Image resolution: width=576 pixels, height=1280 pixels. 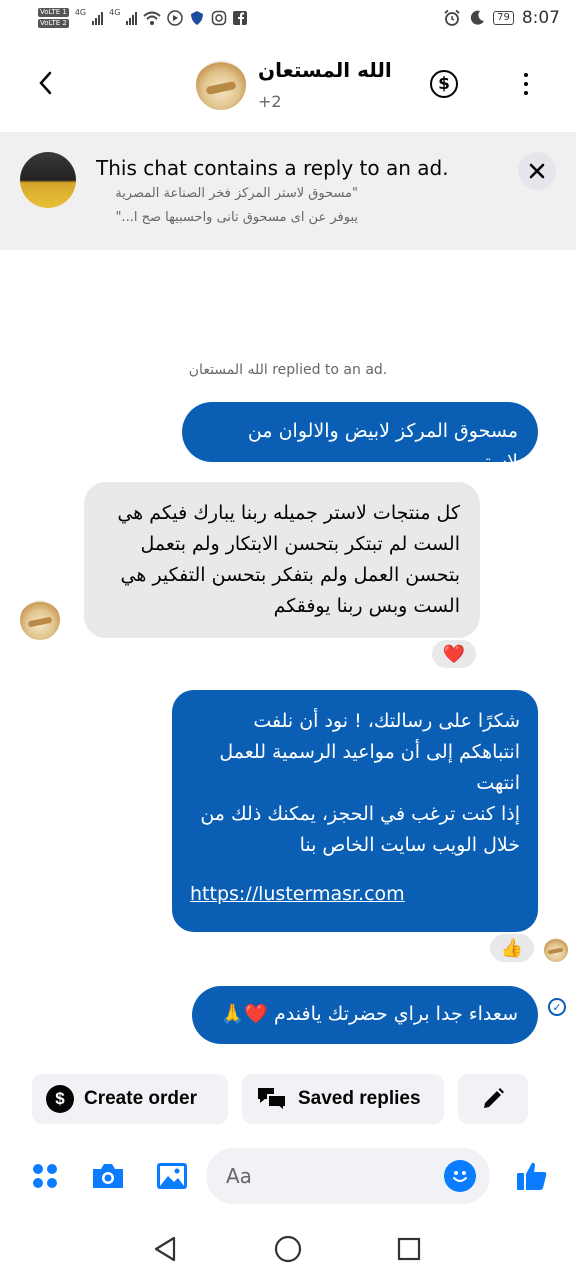 What do you see at coordinates (355, 894) in the screenshot?
I see `website-link: https://lustermasr.com` at bounding box center [355, 894].